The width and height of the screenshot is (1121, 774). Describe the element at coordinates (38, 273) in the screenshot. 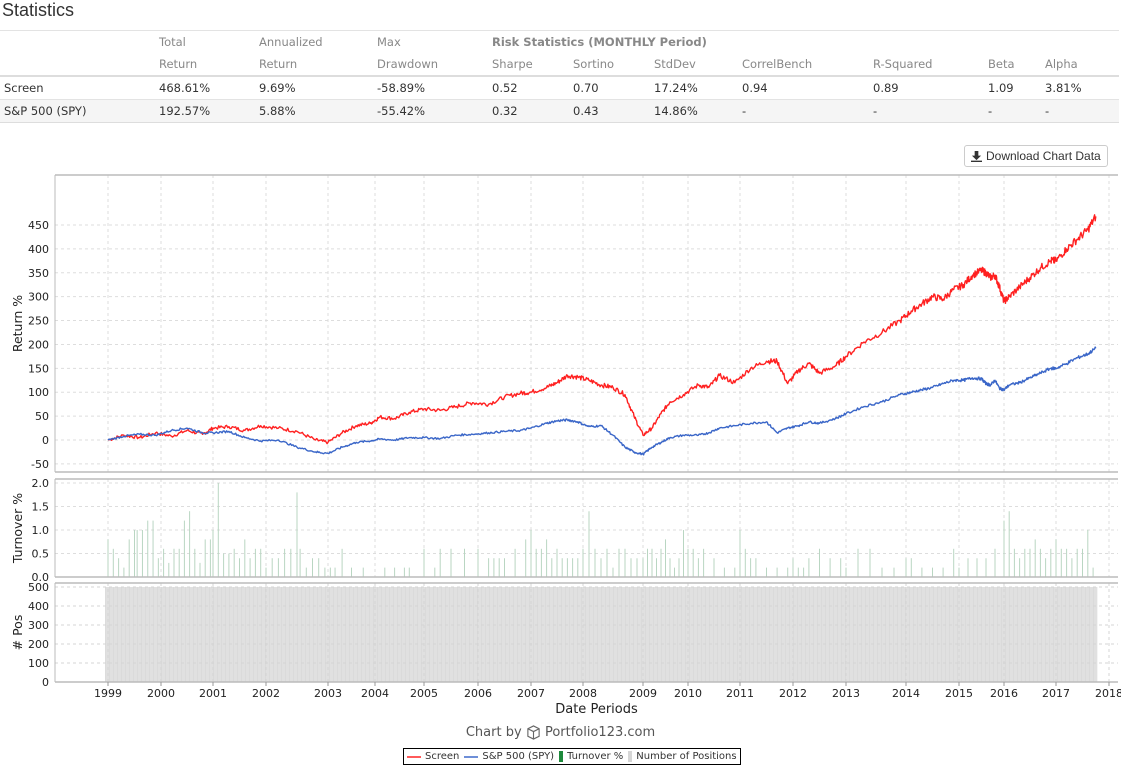

I see `y-tick-label: 350` at that location.